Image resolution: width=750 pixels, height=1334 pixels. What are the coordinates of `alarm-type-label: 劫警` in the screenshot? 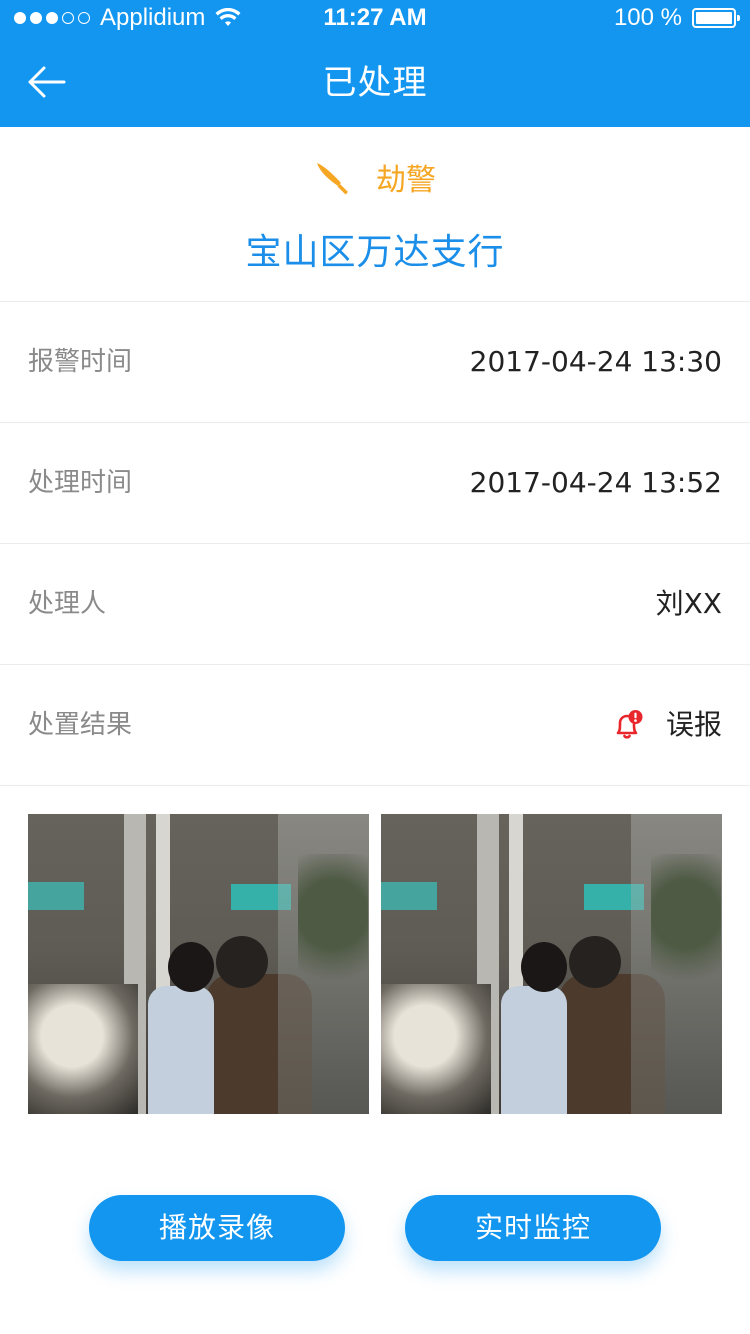 It's located at (406, 180).